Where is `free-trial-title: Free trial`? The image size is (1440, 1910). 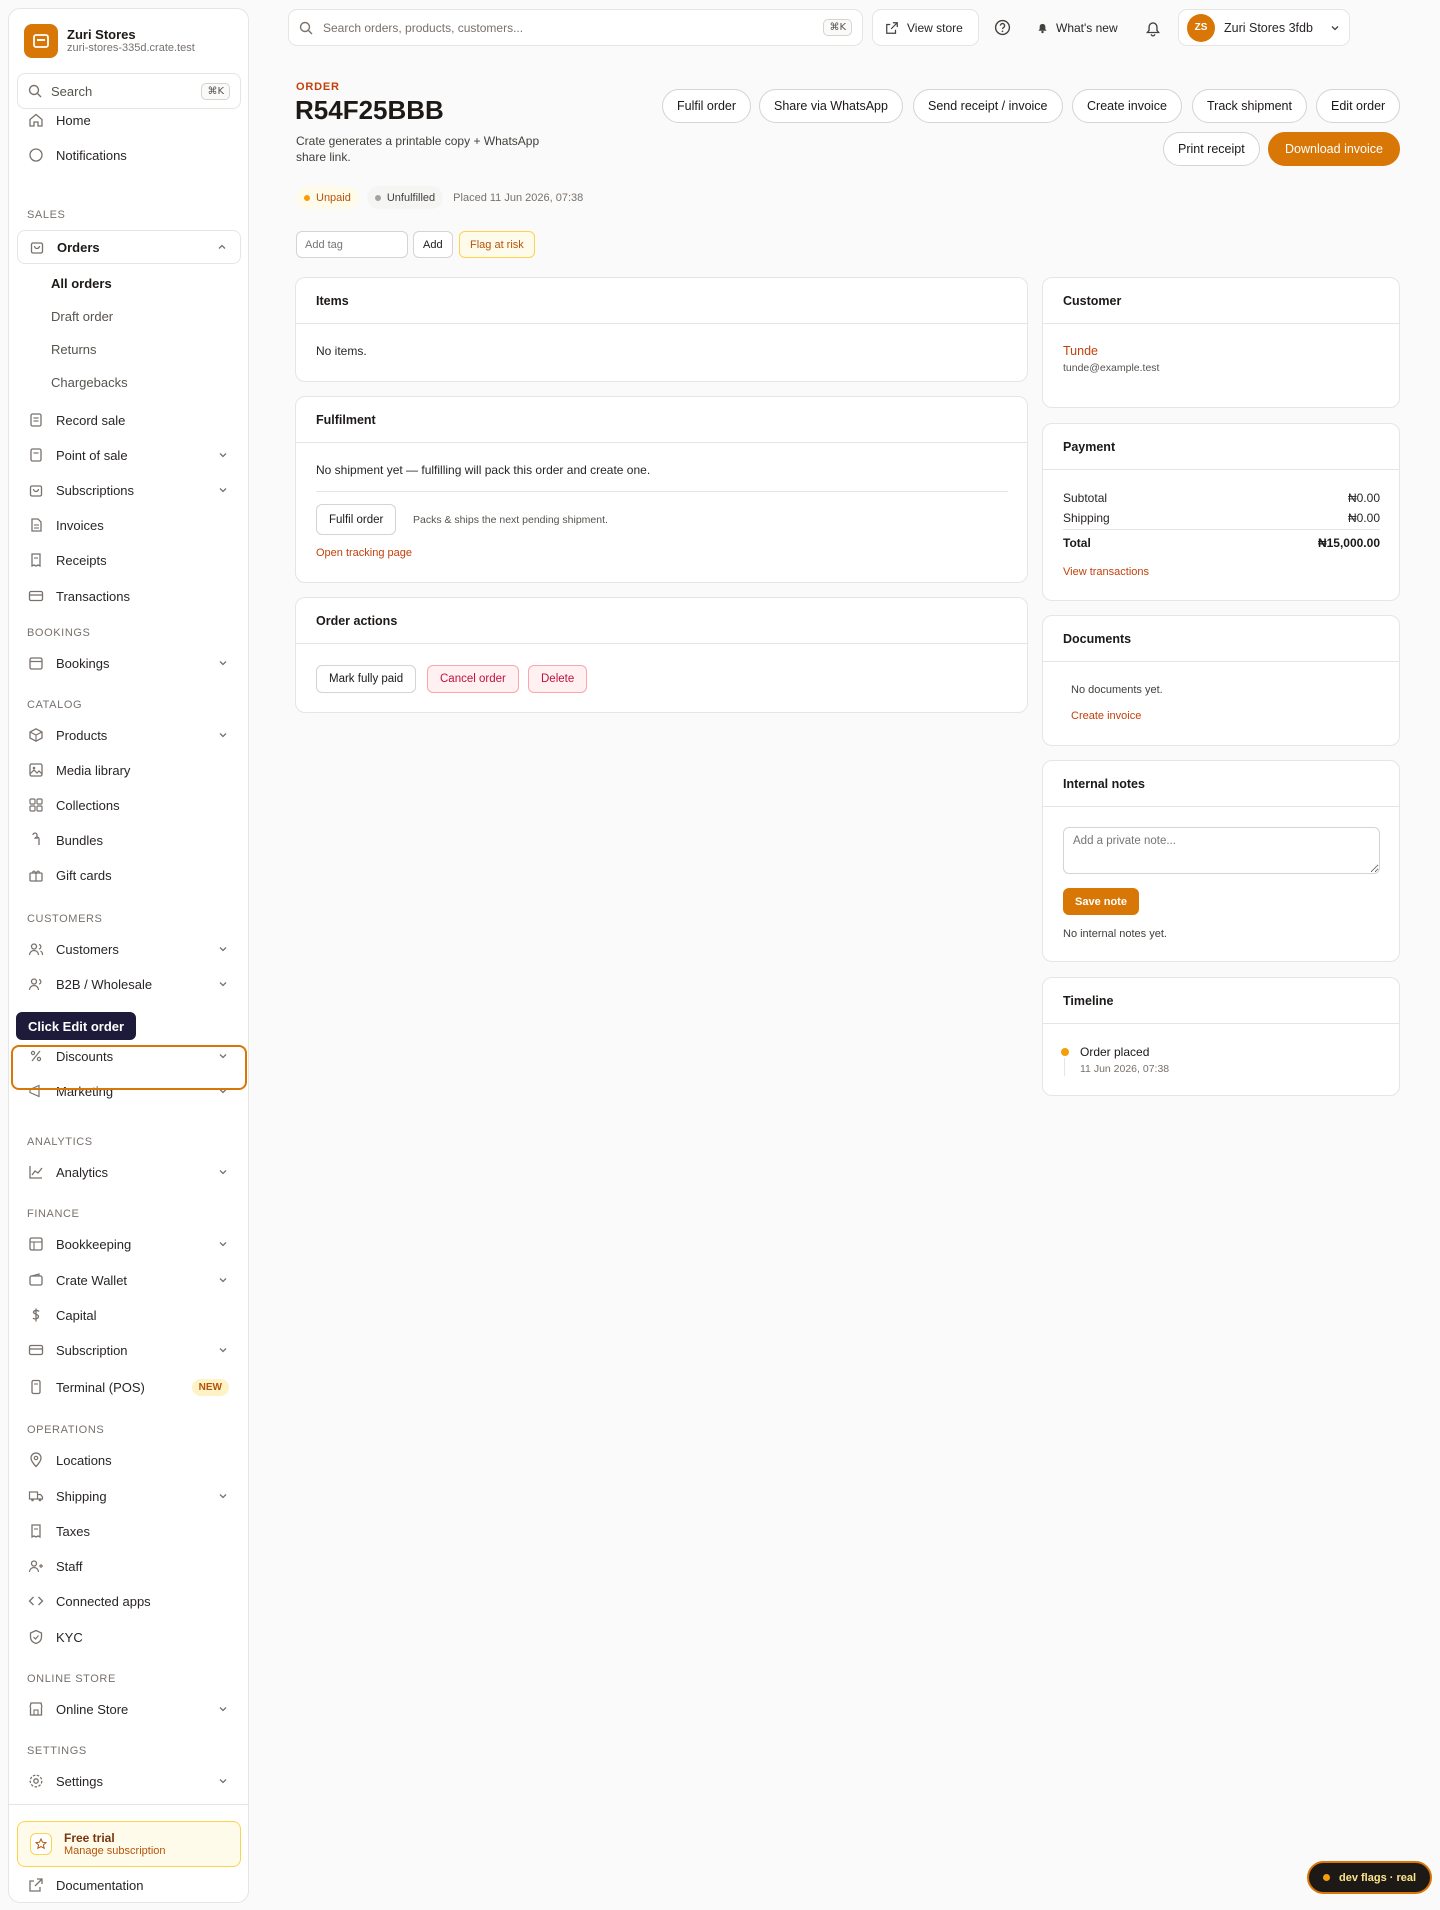 free-trial-title: Free trial is located at coordinates (89, 1837).